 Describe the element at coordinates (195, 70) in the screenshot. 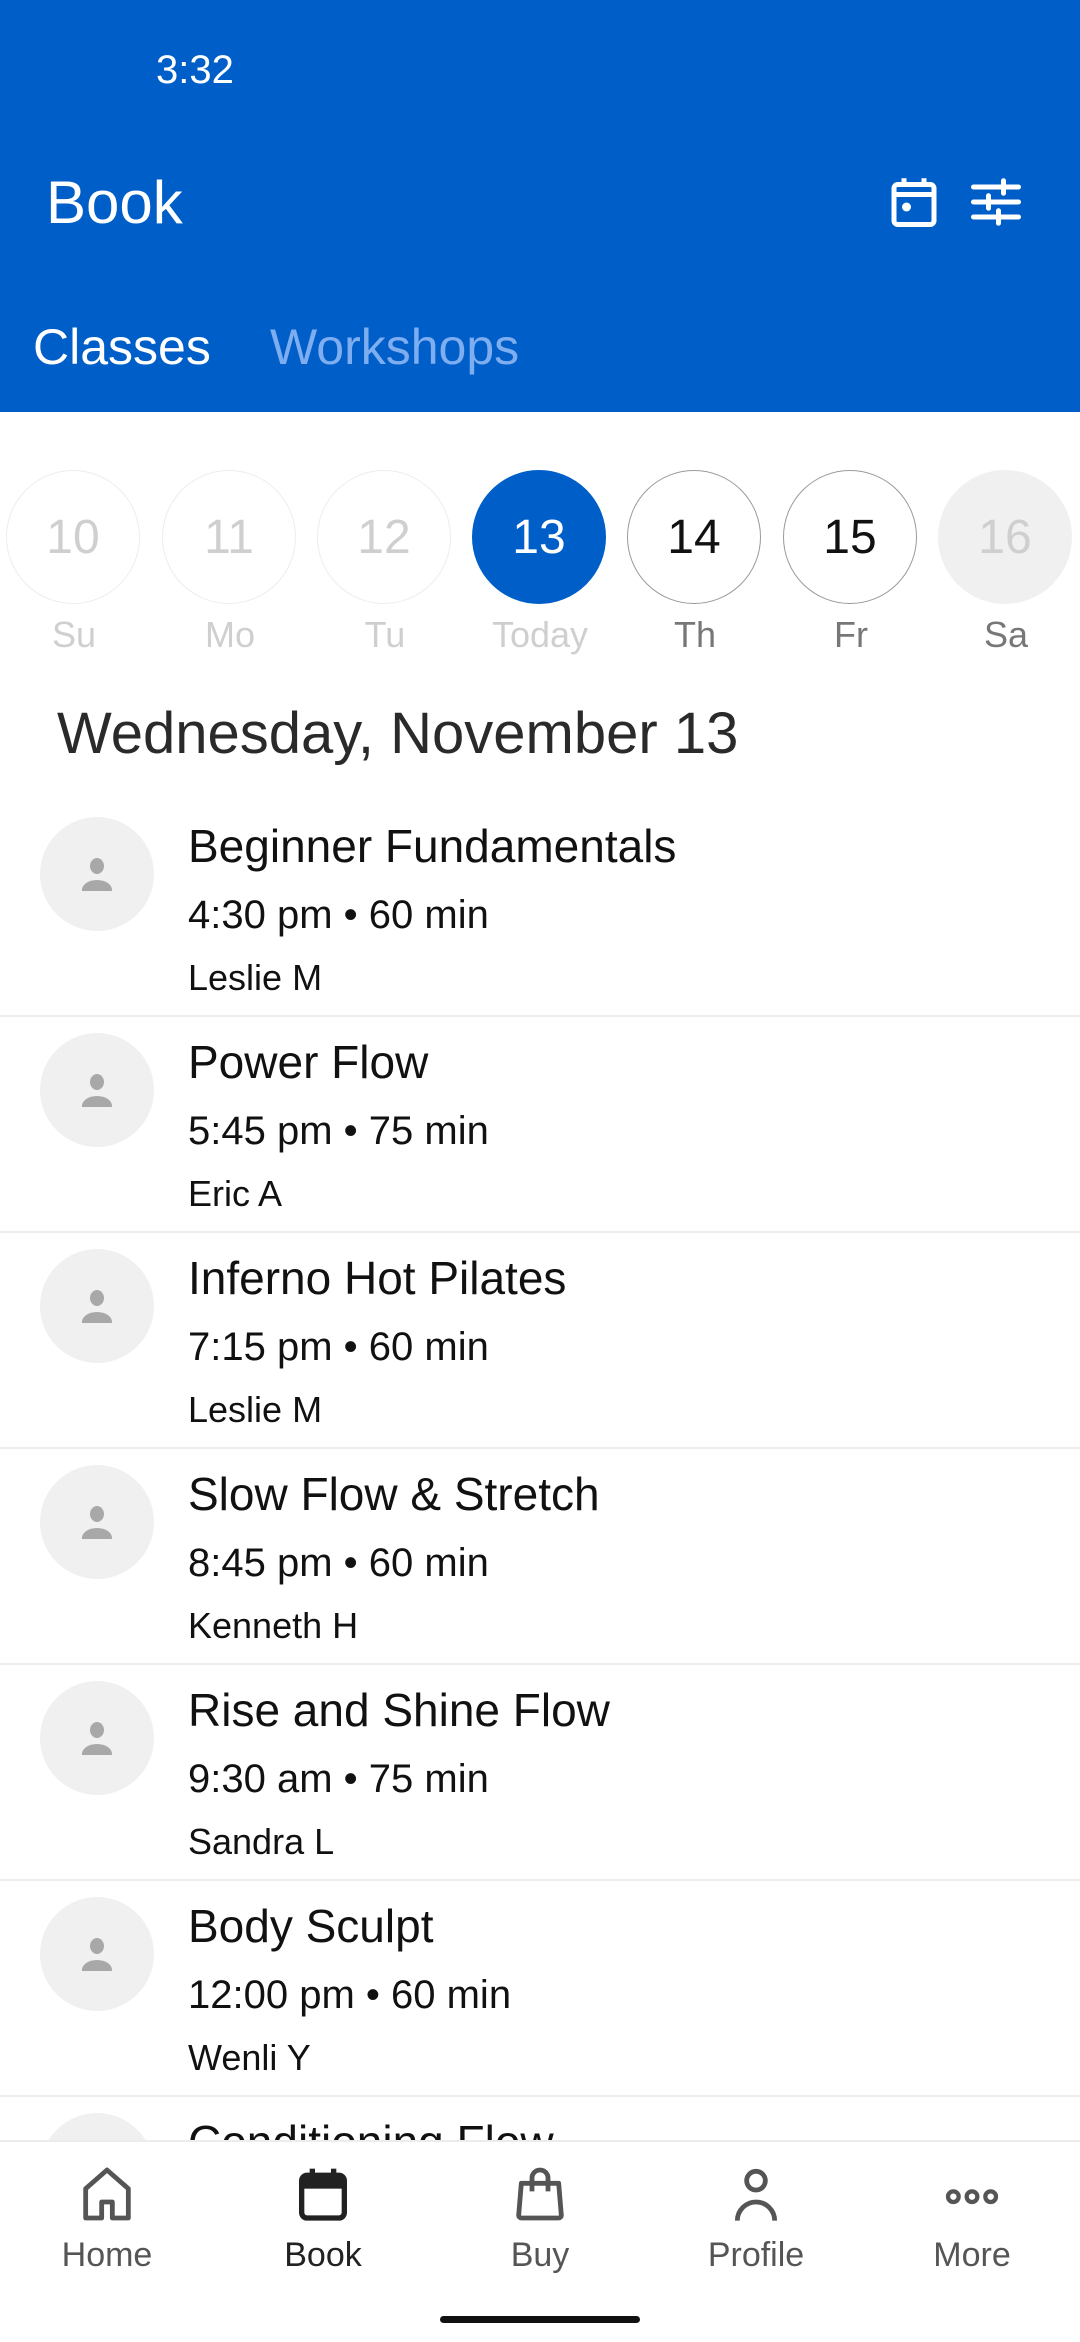

I see `status-time: 3:32` at that location.